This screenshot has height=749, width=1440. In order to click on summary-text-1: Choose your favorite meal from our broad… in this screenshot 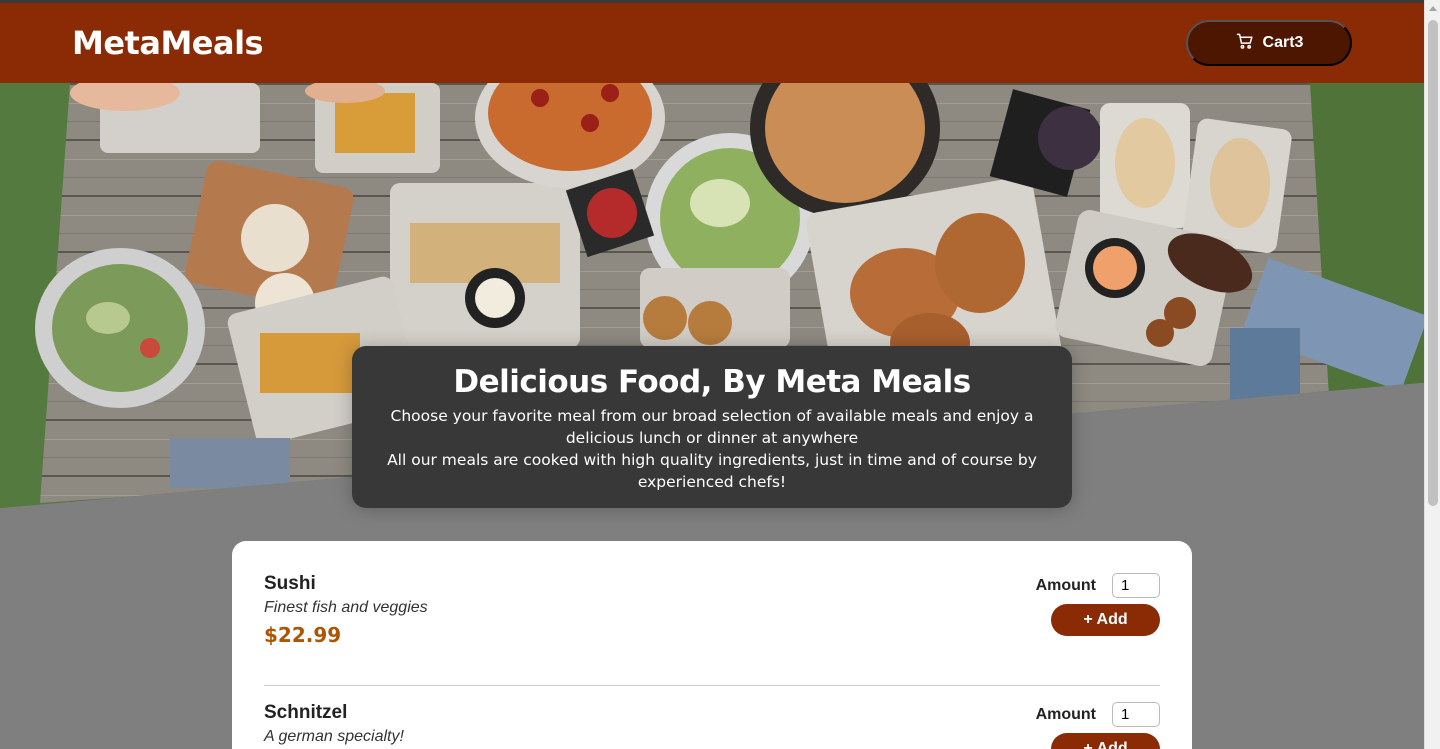, I will do `click(712, 427)`.